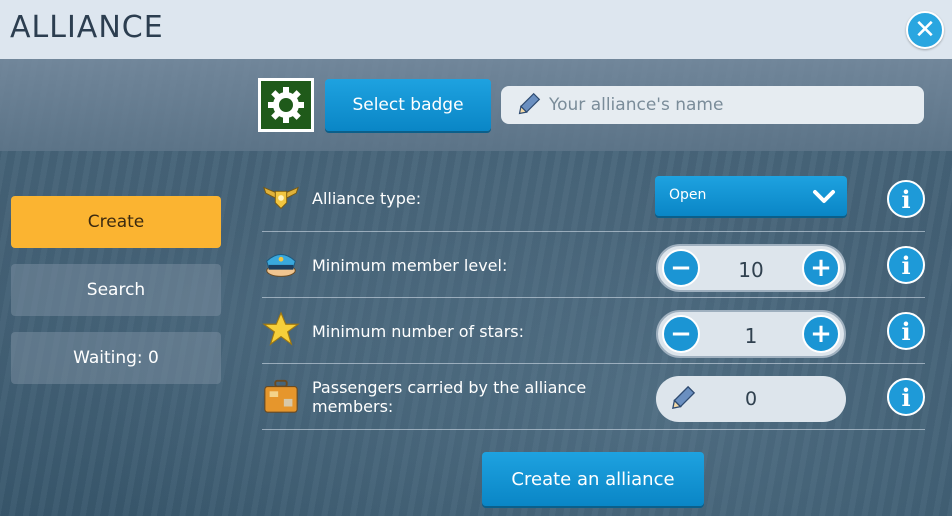 This screenshot has height=516, width=952. Describe the element at coordinates (418, 331) in the screenshot. I see `min-stars-label: Minimum number of stars:` at that location.